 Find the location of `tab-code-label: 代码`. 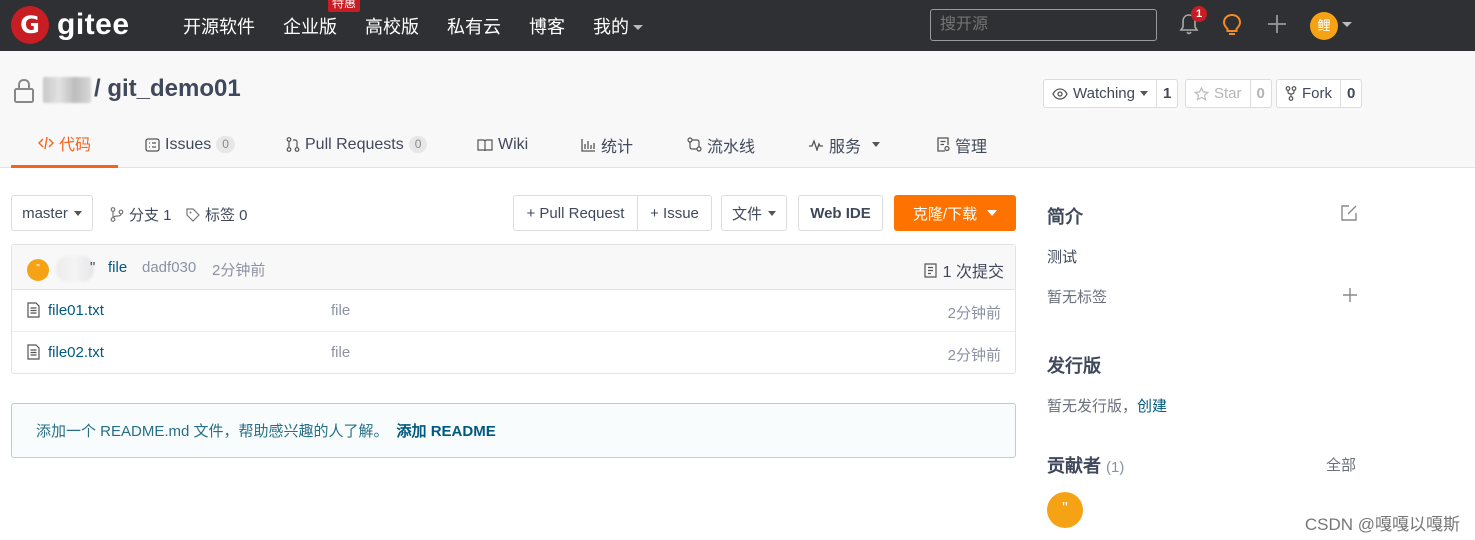

tab-code-label: 代码 is located at coordinates (74, 145).